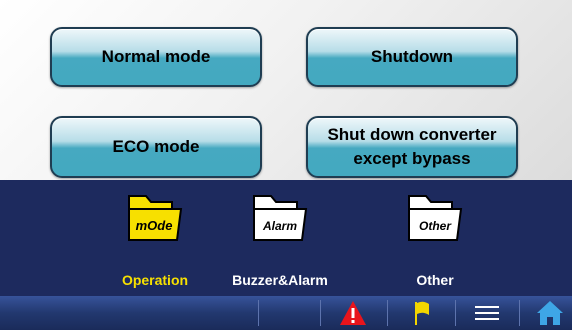 This screenshot has height=333, width=572. Describe the element at coordinates (280, 218) in the screenshot. I see `alarm-folder-icon: Alarm` at that location.